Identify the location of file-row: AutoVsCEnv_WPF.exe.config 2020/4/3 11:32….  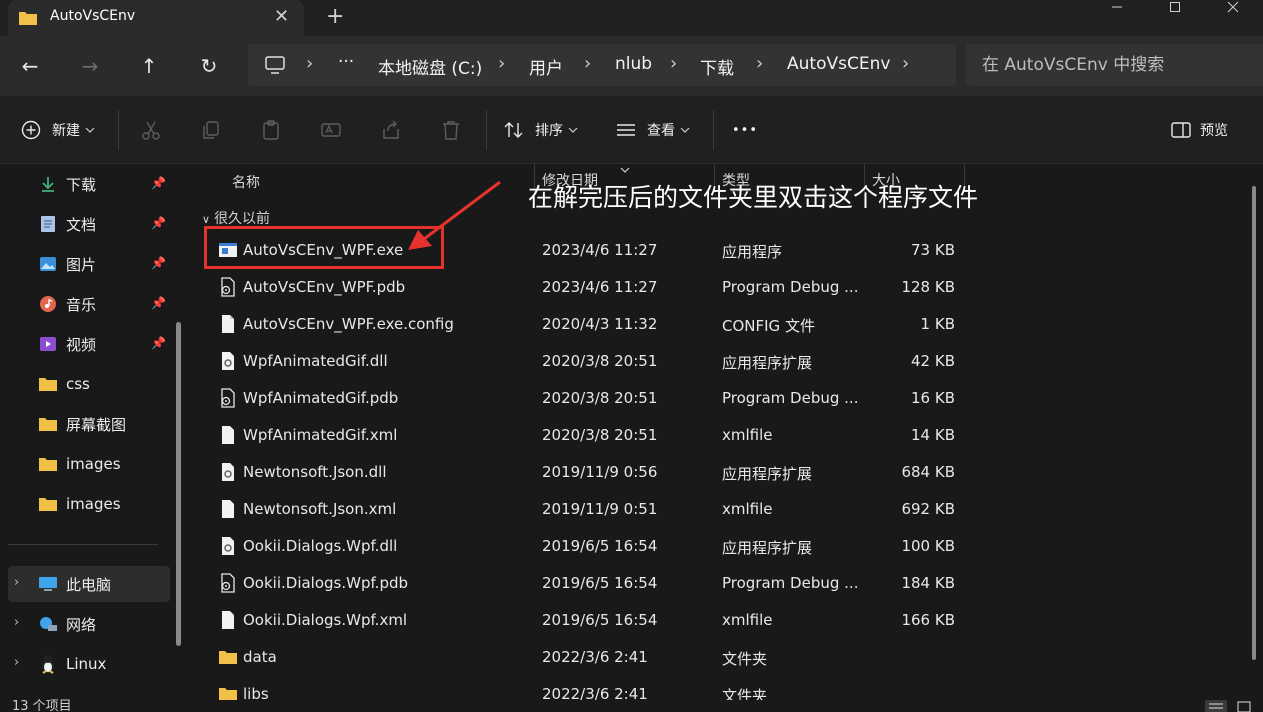
(588, 324).